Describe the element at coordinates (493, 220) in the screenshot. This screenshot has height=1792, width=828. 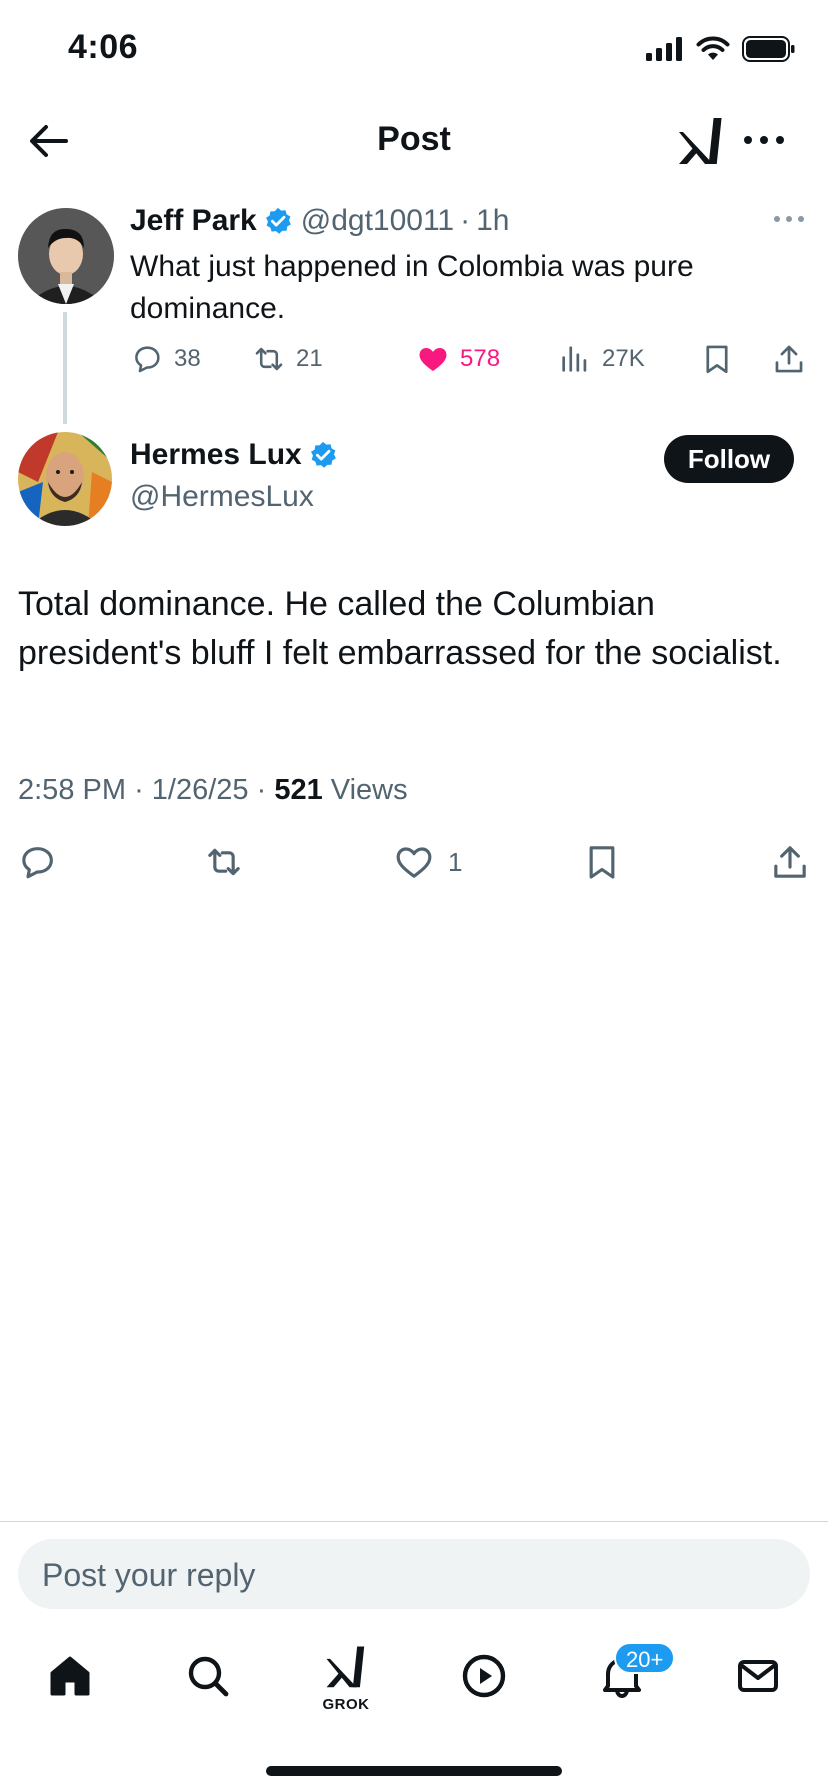
I see `post-time: 1h` at that location.